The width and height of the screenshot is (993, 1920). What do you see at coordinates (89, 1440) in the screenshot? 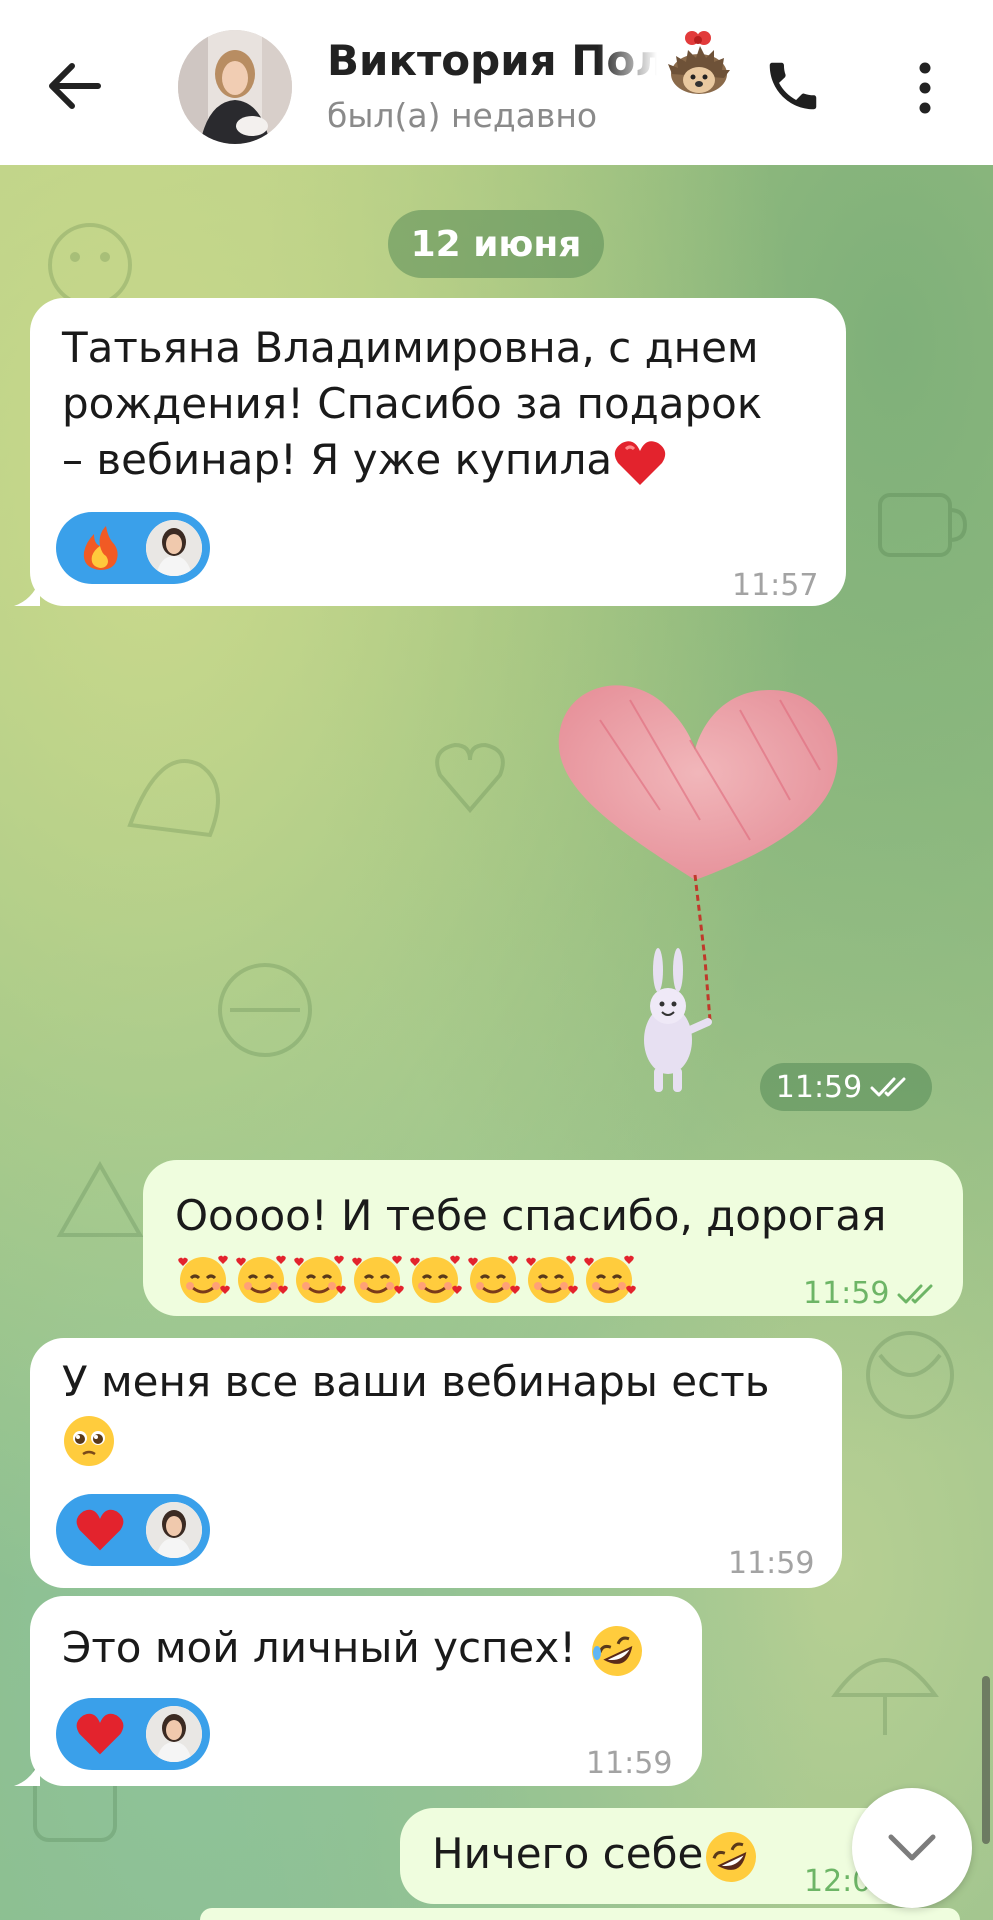
I see `pleading-face-icon` at bounding box center [89, 1440].